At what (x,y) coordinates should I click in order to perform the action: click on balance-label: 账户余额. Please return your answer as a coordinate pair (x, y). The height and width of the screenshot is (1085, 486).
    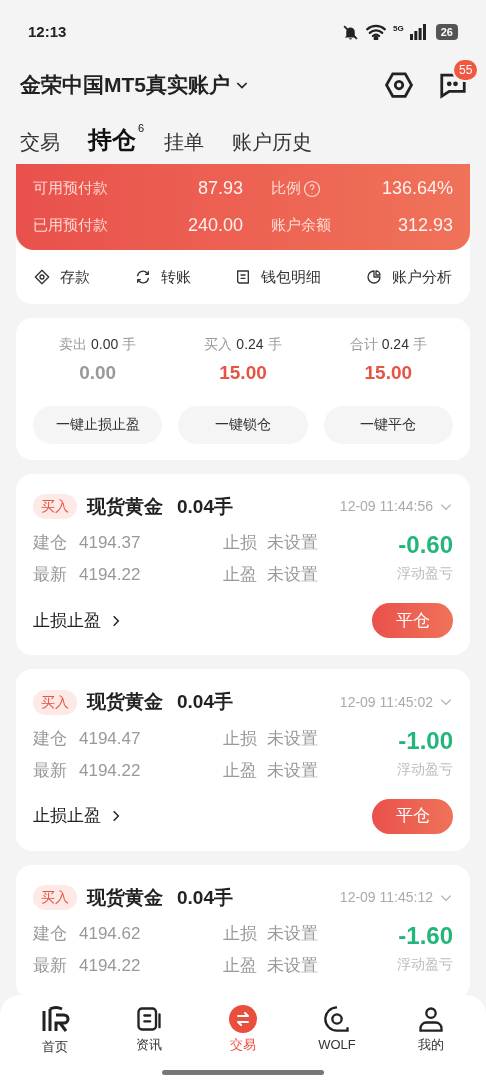
    Looking at the image, I should click on (301, 225).